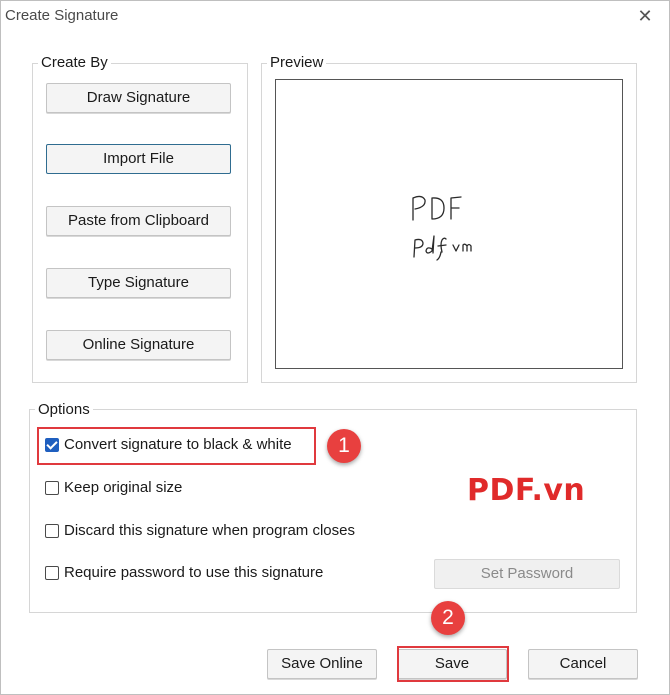  Describe the element at coordinates (64, 409) in the screenshot. I see `options-label: Options` at that location.